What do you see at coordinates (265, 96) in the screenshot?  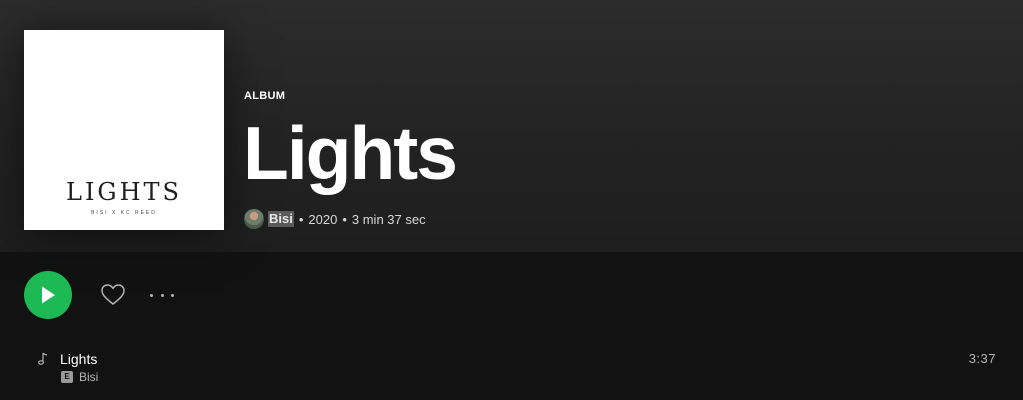 I see `album-type-label: ALBUM` at bounding box center [265, 96].